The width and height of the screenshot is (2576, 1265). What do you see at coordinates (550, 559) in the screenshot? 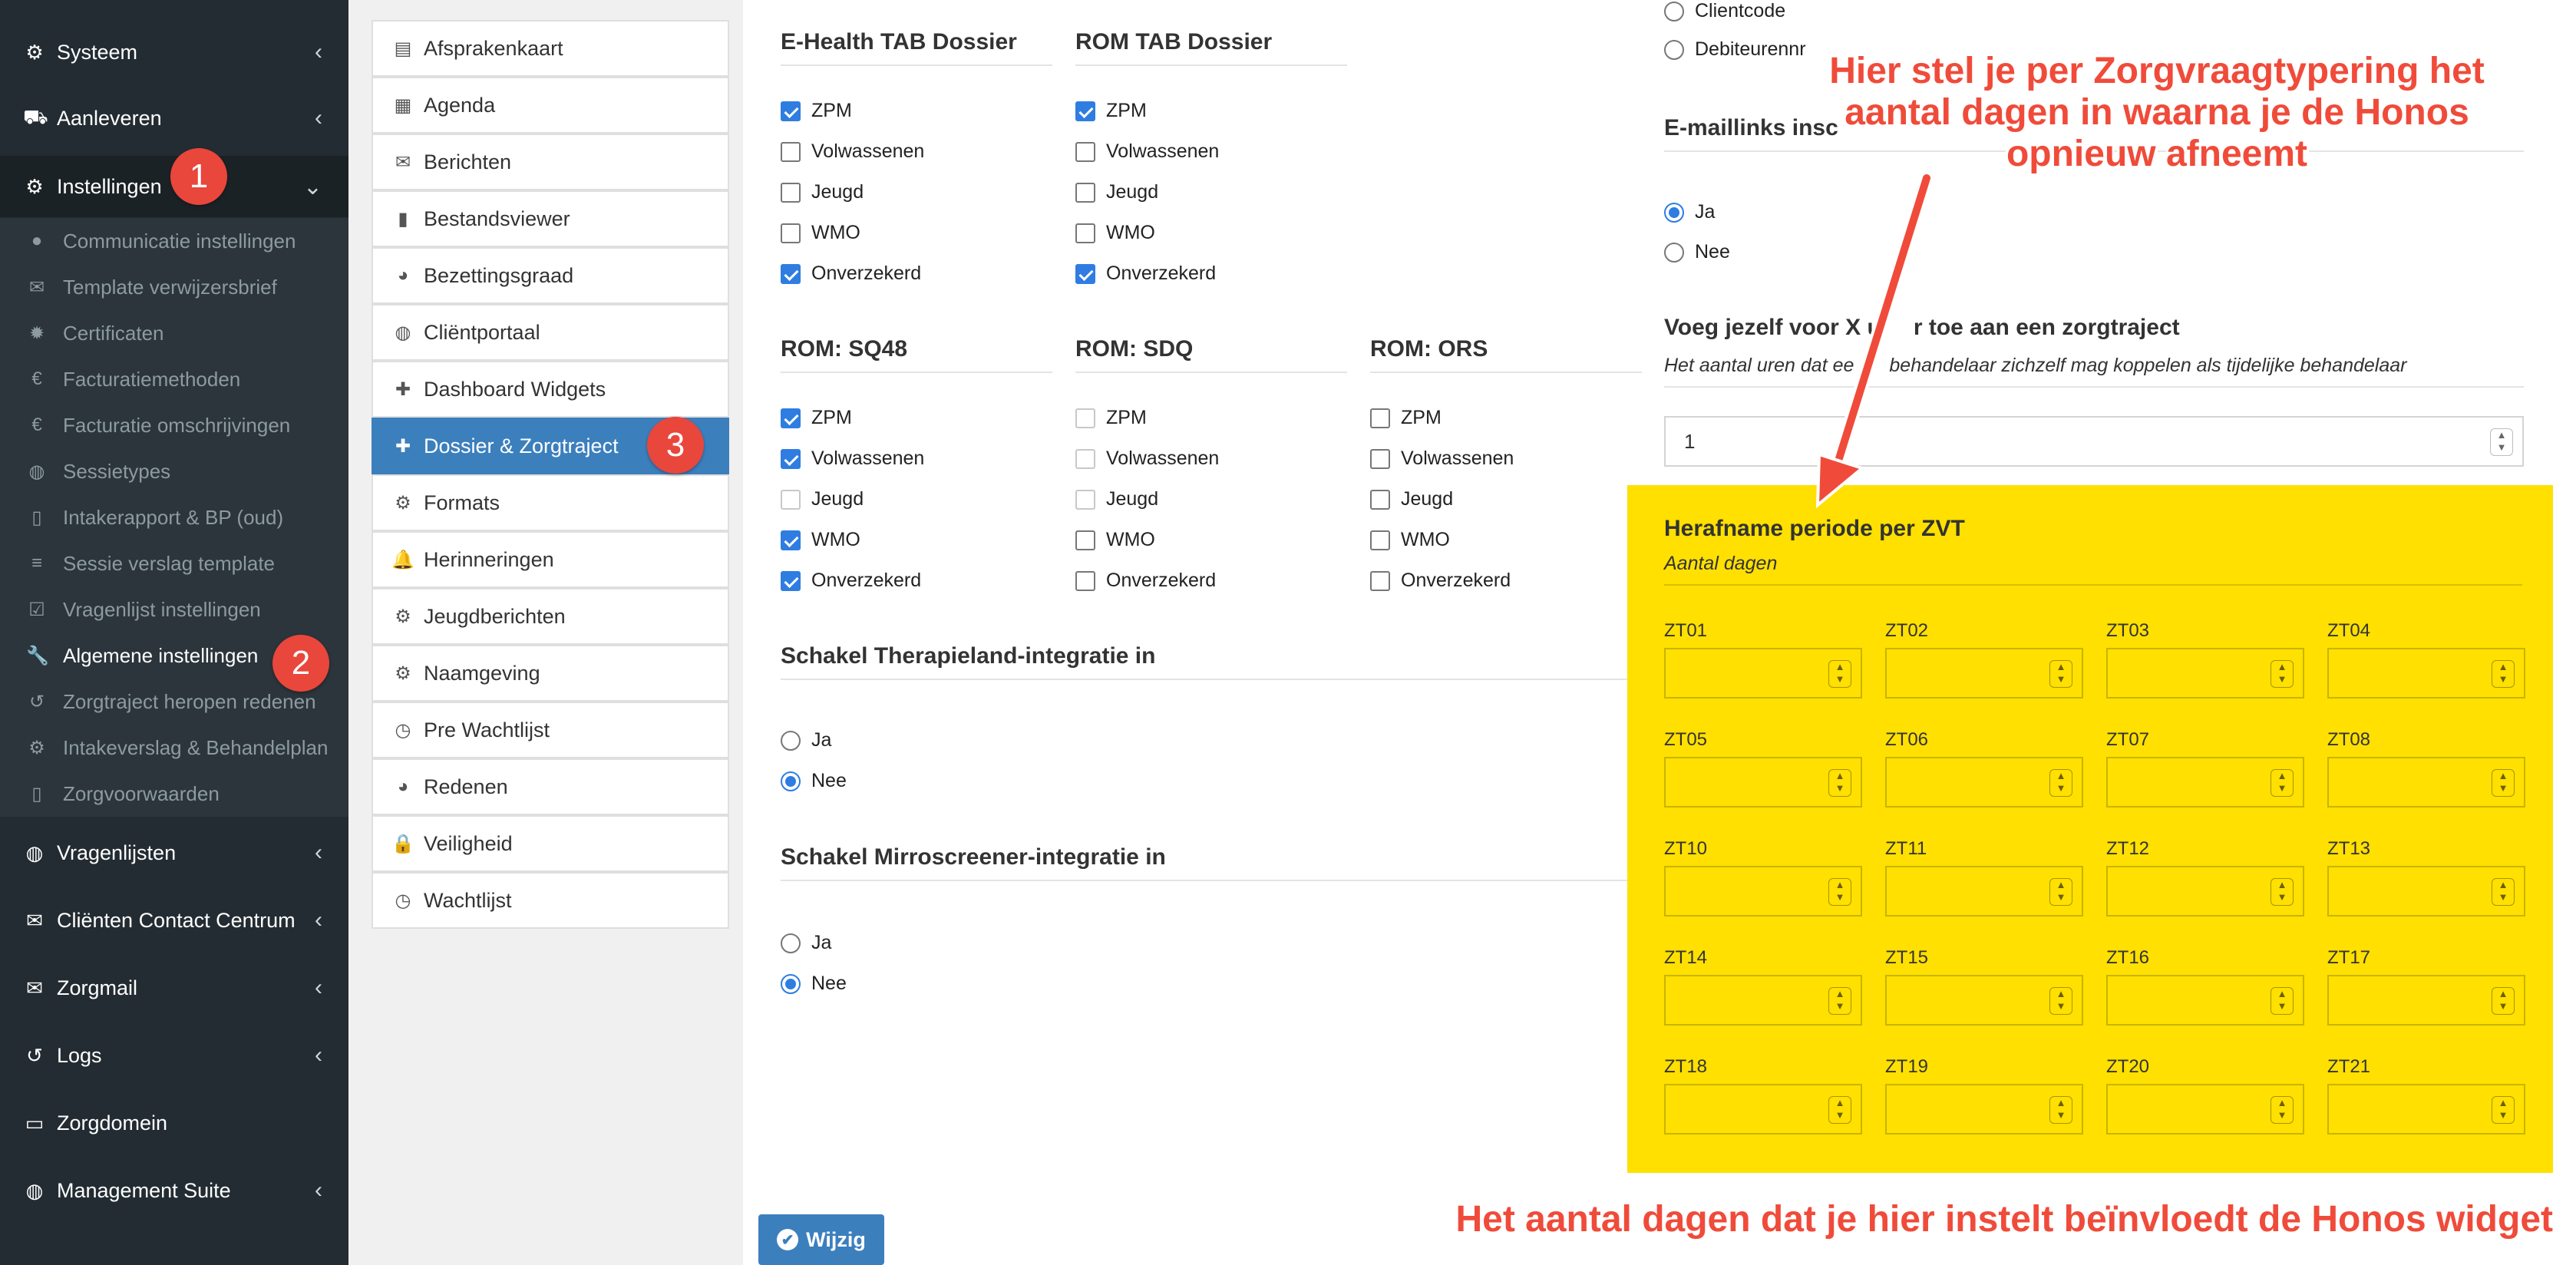
I see `menu-item-herinneringen: 🔔 Herinneringen` at bounding box center [550, 559].